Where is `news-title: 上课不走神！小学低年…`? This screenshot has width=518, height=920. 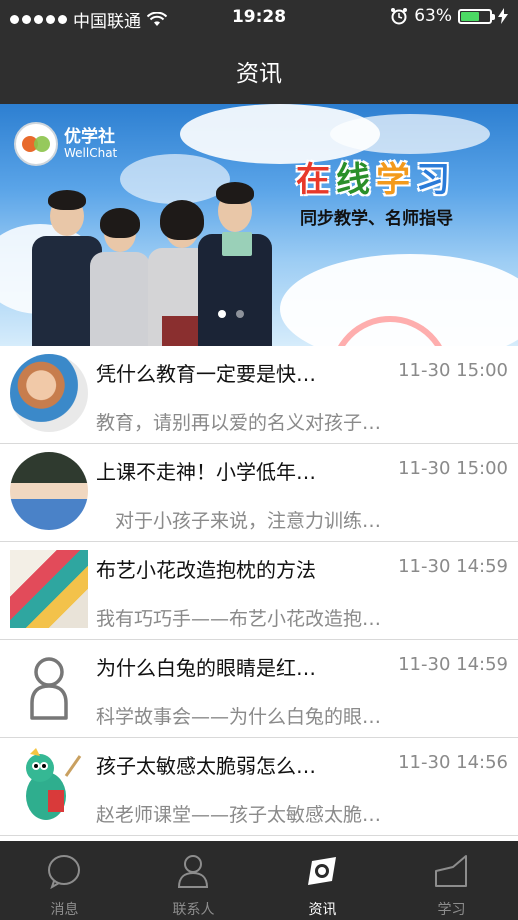
news-title: 上课不走神！小学低年… is located at coordinates (206, 472).